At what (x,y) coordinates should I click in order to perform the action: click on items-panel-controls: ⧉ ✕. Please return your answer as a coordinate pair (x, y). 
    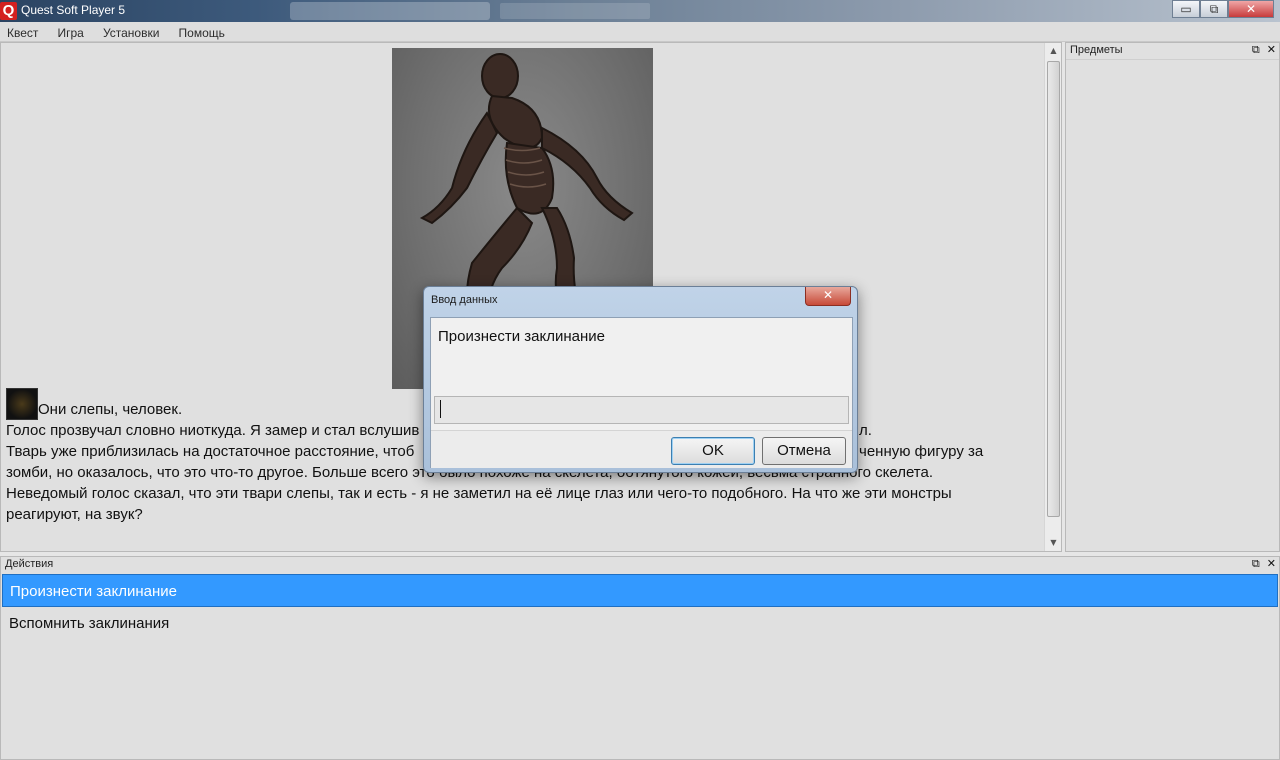
    Looking at the image, I should click on (1262, 50).